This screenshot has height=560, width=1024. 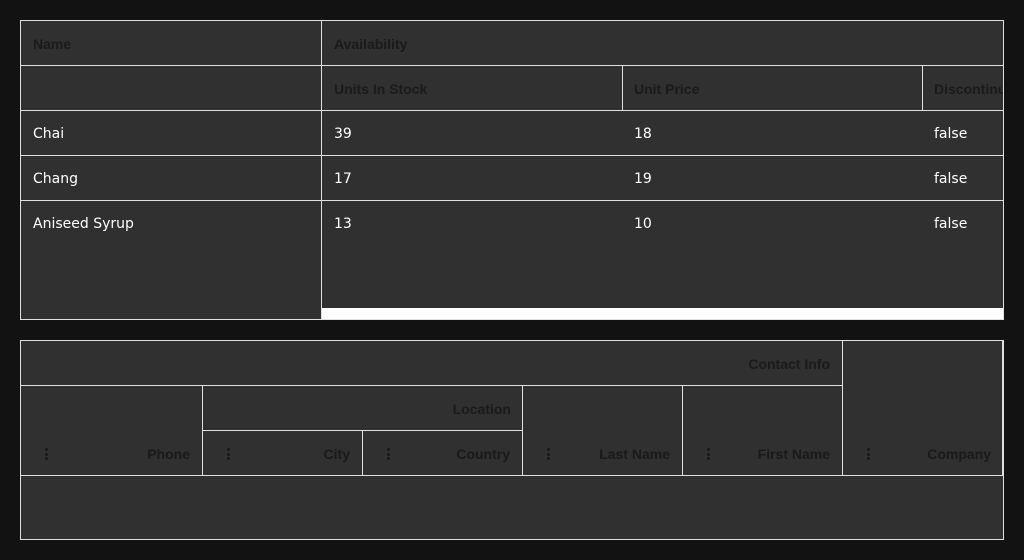 I want to click on column-group-location: Location, so click(x=362, y=408).